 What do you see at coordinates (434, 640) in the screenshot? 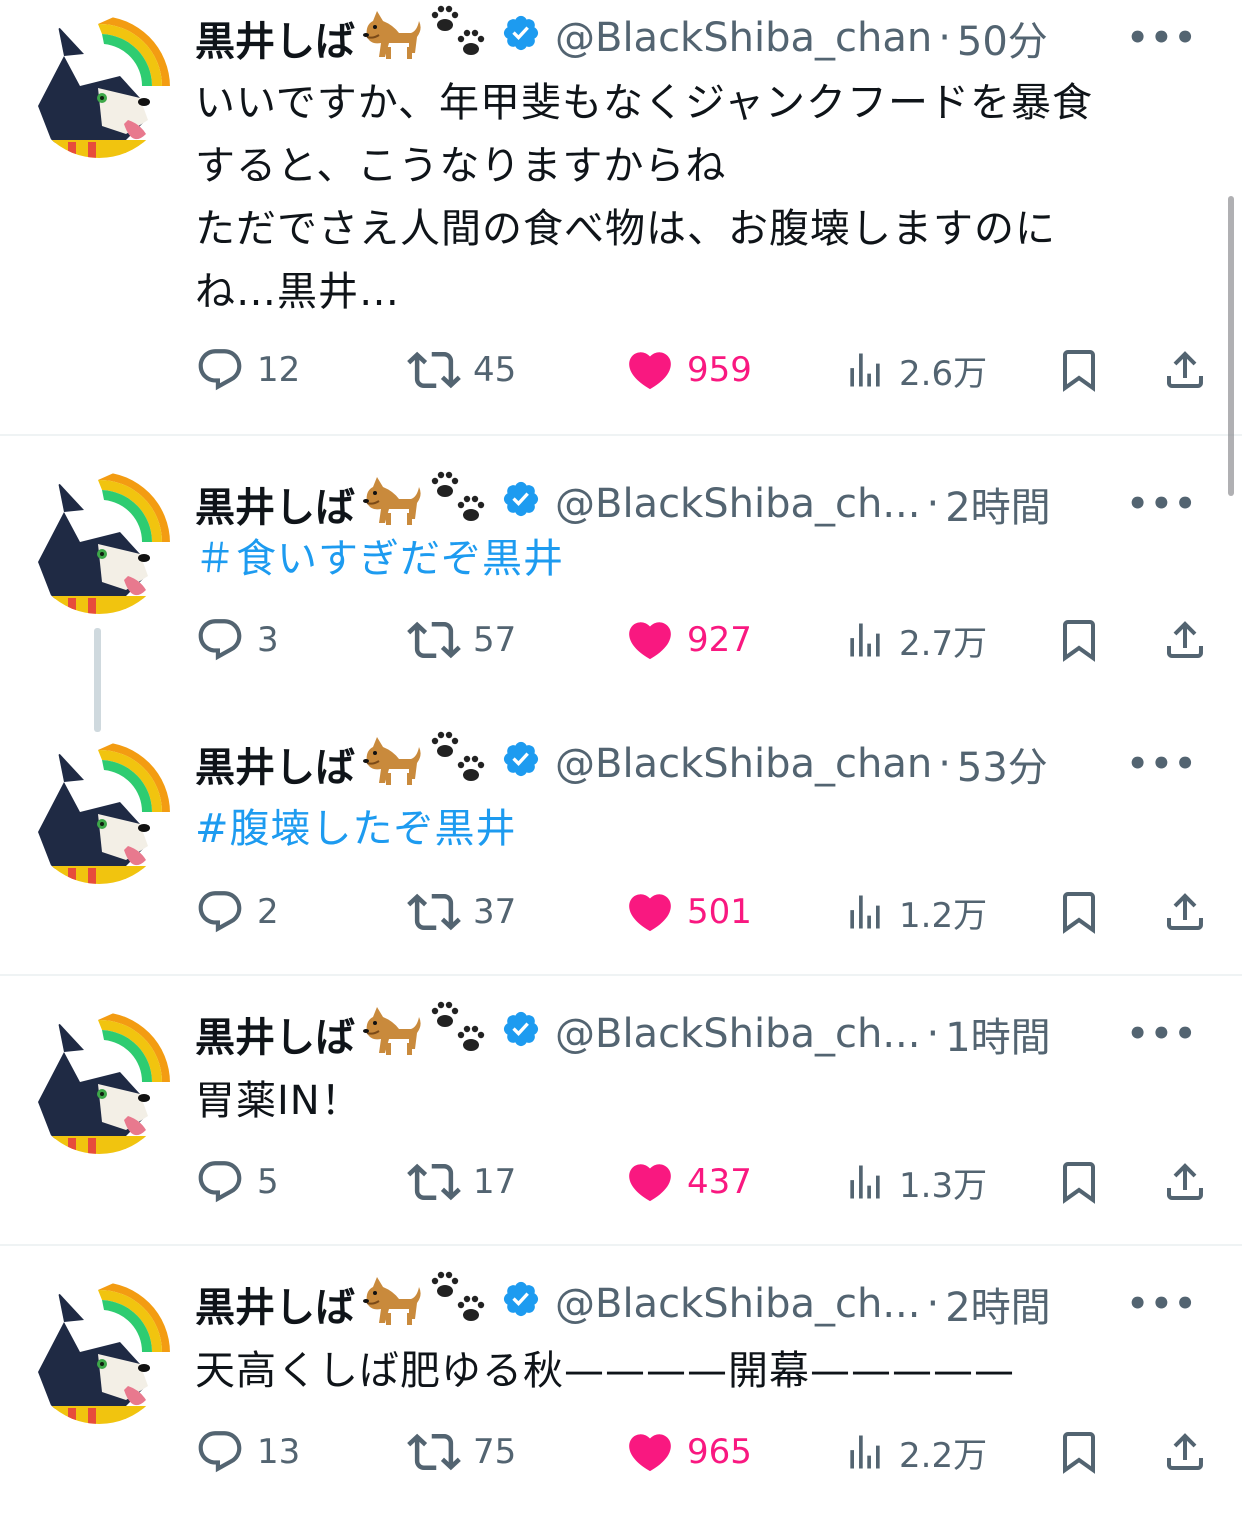
I see `retweet-icon` at bounding box center [434, 640].